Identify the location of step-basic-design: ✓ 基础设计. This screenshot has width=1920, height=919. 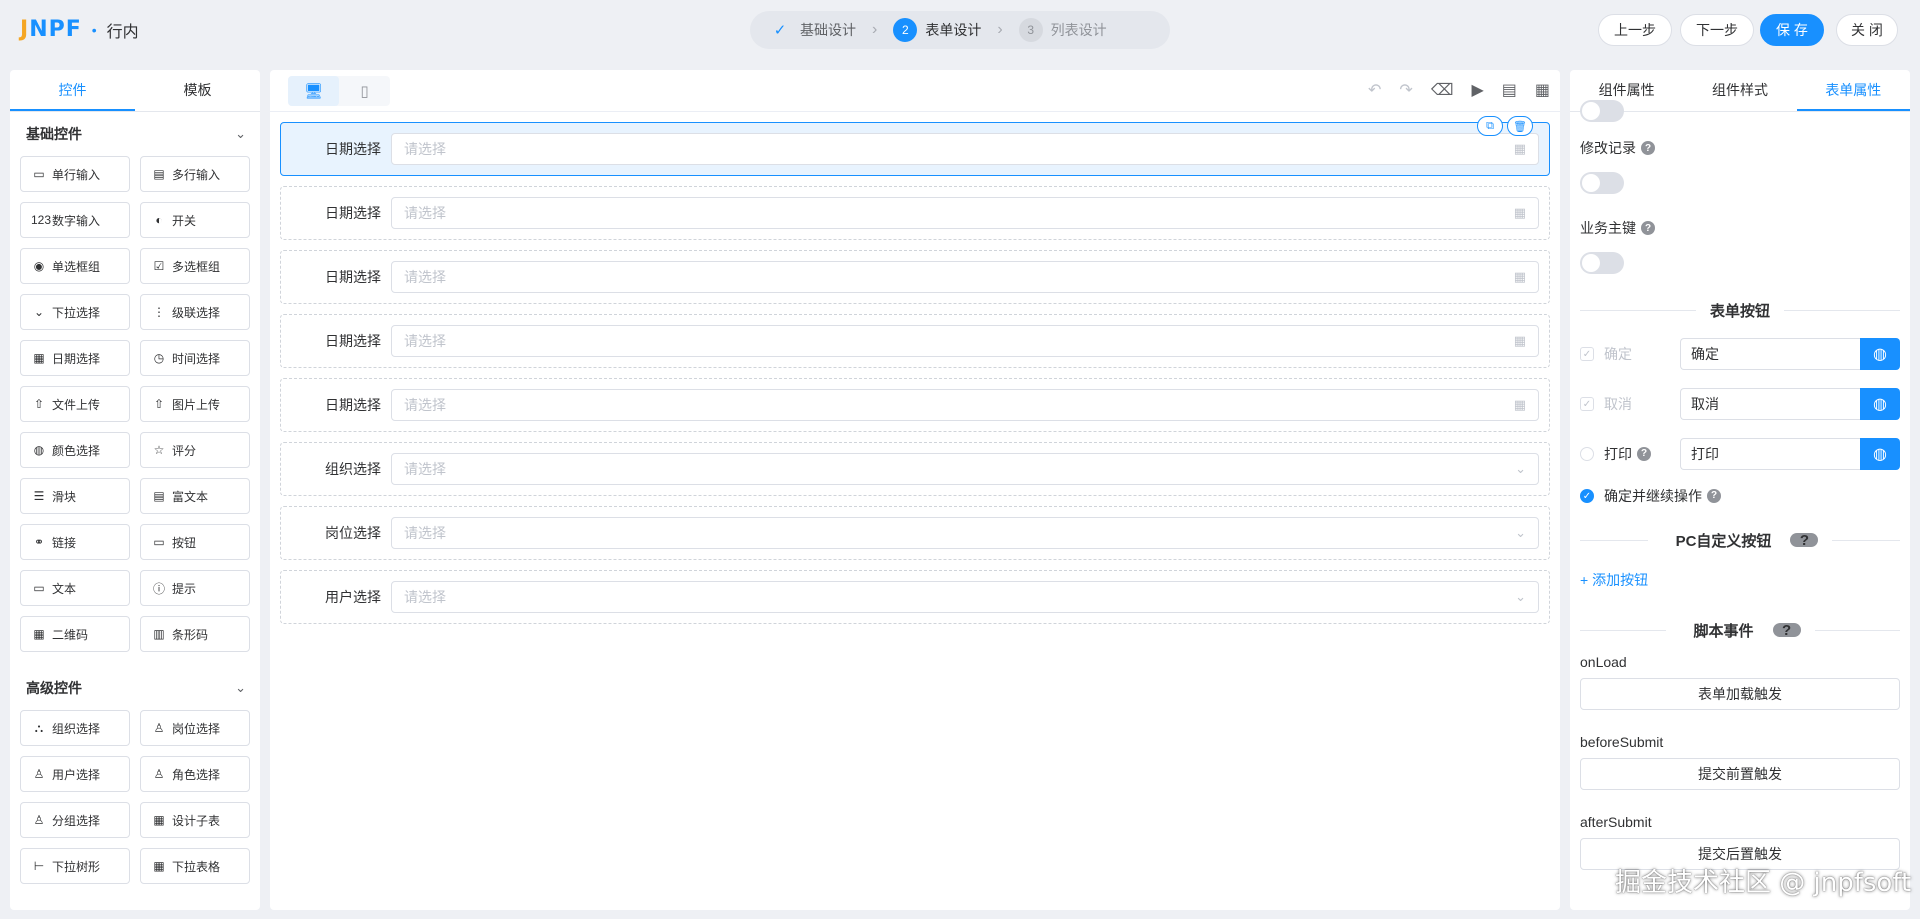
(812, 30).